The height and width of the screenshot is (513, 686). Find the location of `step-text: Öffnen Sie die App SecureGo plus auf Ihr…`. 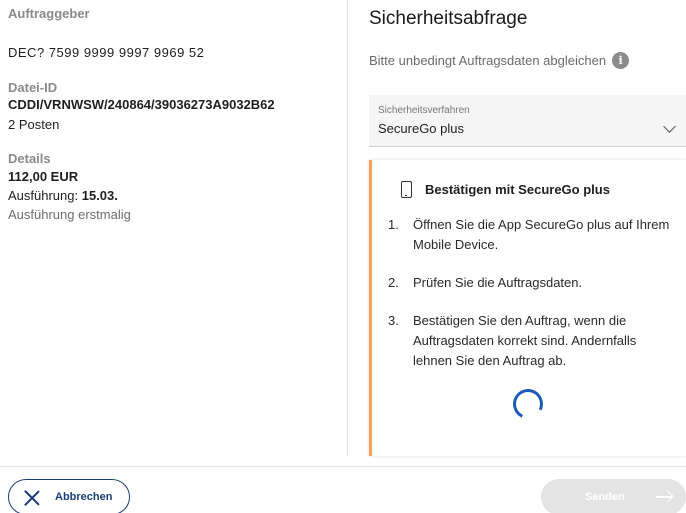

step-text: Öffnen Sie die App SecureGo plus auf Ihr… is located at coordinates (541, 234).